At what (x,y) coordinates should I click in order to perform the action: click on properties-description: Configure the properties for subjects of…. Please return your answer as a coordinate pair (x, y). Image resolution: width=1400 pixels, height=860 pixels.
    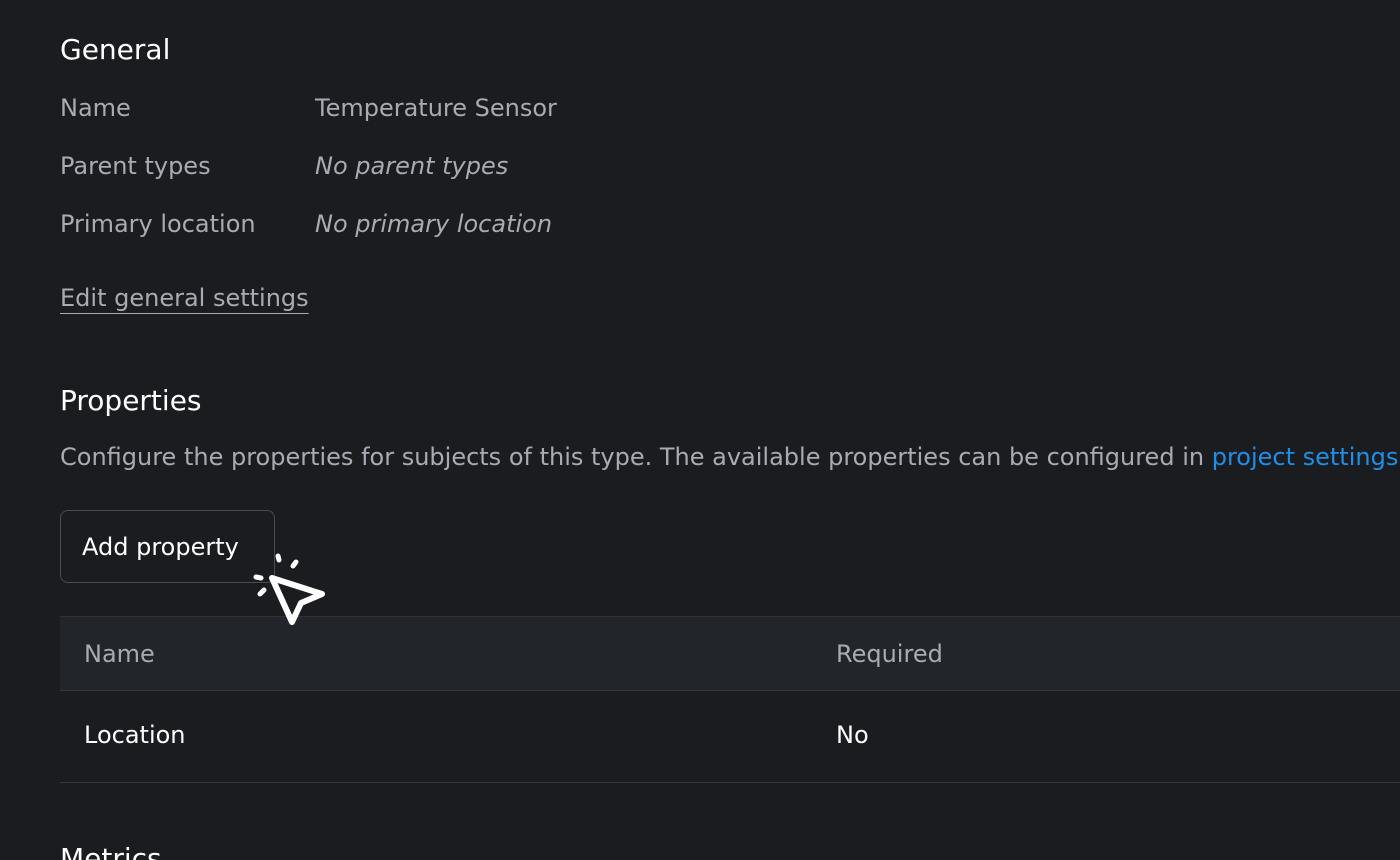
    Looking at the image, I should click on (729, 457).